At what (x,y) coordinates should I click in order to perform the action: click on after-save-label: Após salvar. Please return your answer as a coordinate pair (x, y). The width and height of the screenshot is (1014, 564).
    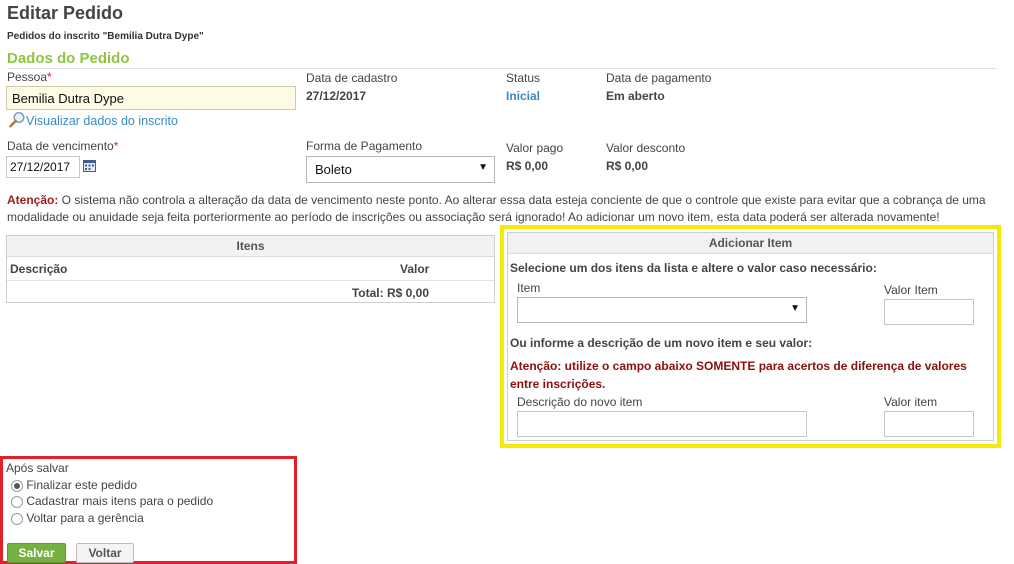
    Looking at the image, I should click on (37, 468).